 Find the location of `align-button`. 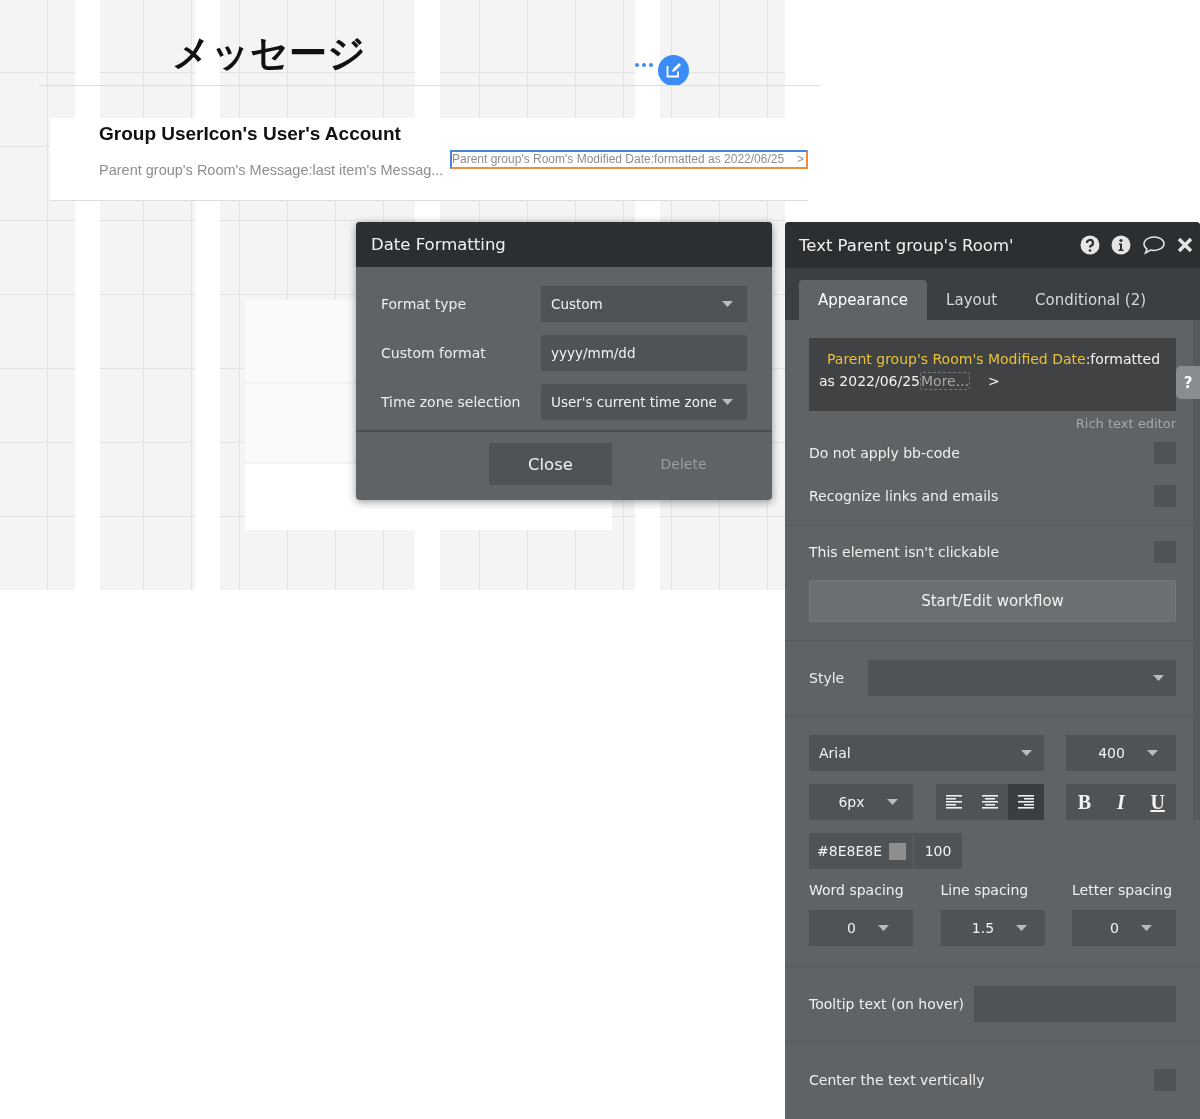

align-button is located at coordinates (1025, 802).